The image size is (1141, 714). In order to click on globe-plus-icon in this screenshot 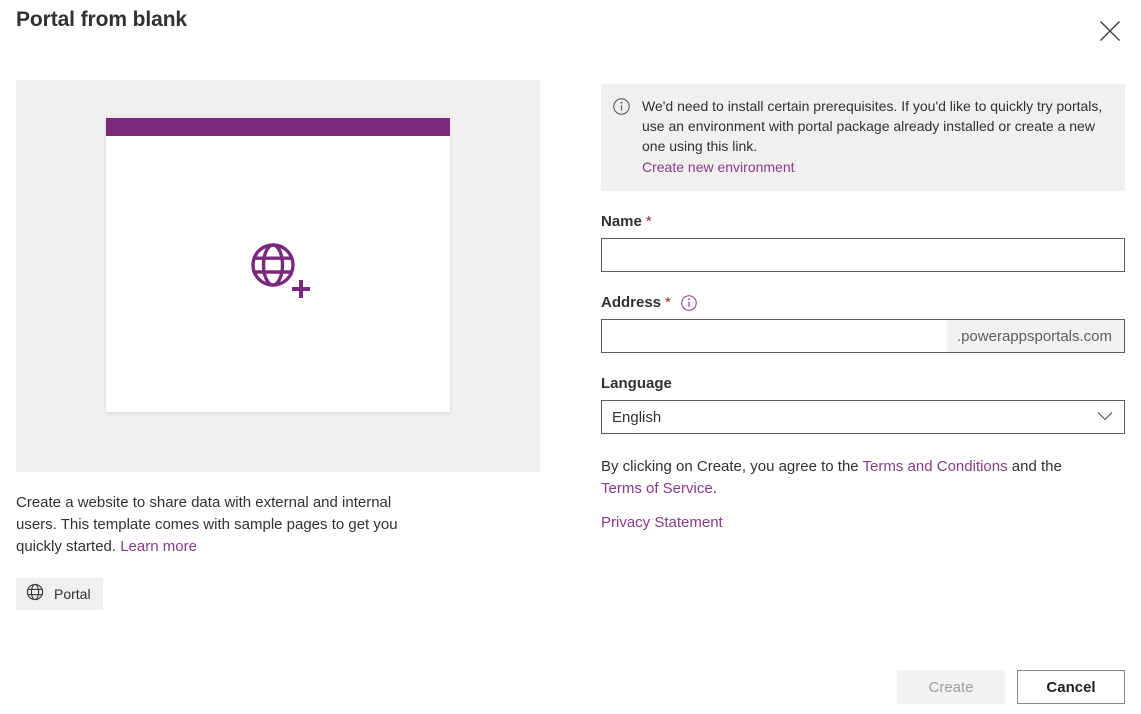, I will do `click(278, 274)`.